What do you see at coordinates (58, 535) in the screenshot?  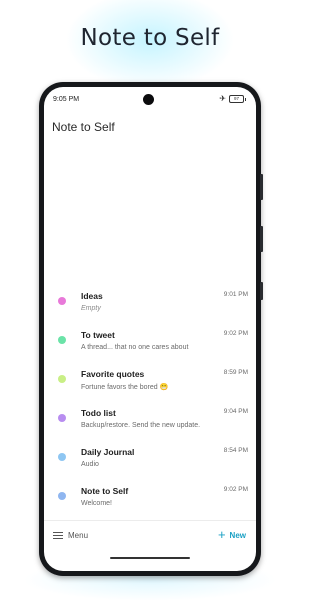 I see `hamburger-icon` at bounding box center [58, 535].